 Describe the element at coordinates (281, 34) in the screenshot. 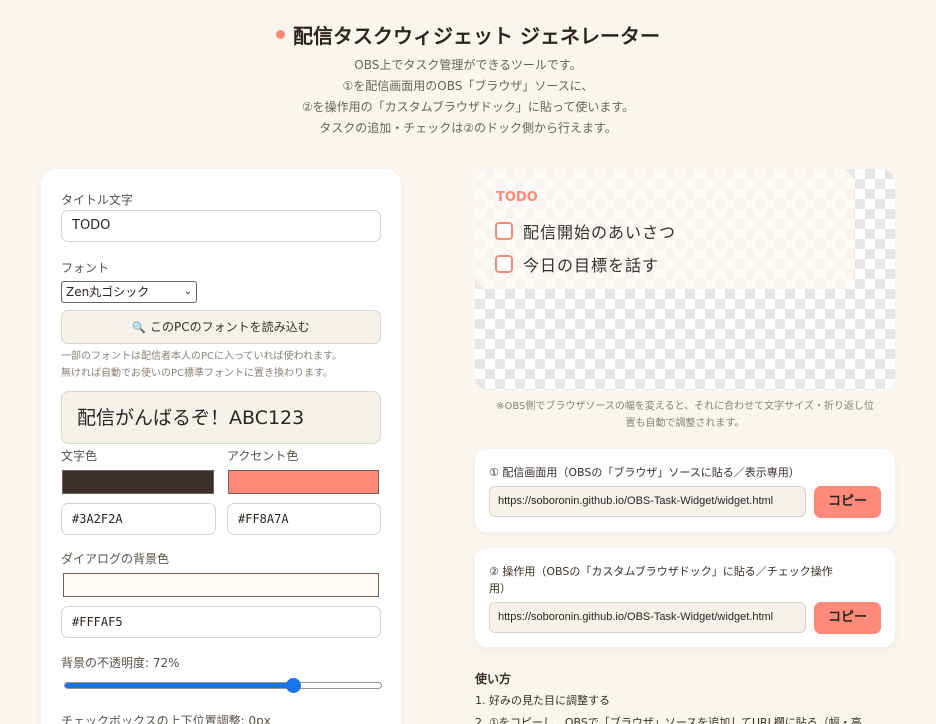

I see `title-dot-icon` at that location.